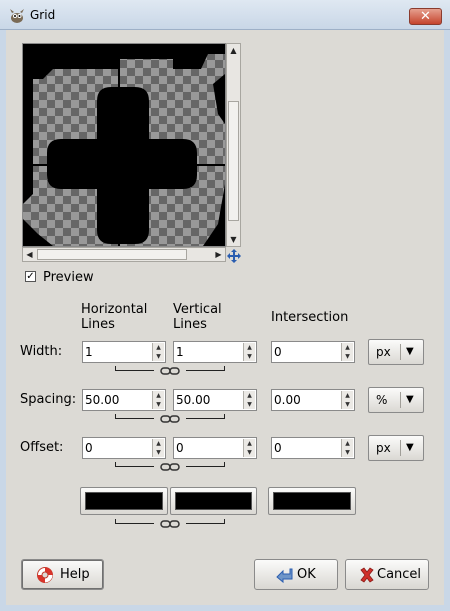  What do you see at coordinates (17, 16) in the screenshot?
I see `gimp-icon` at bounding box center [17, 16].